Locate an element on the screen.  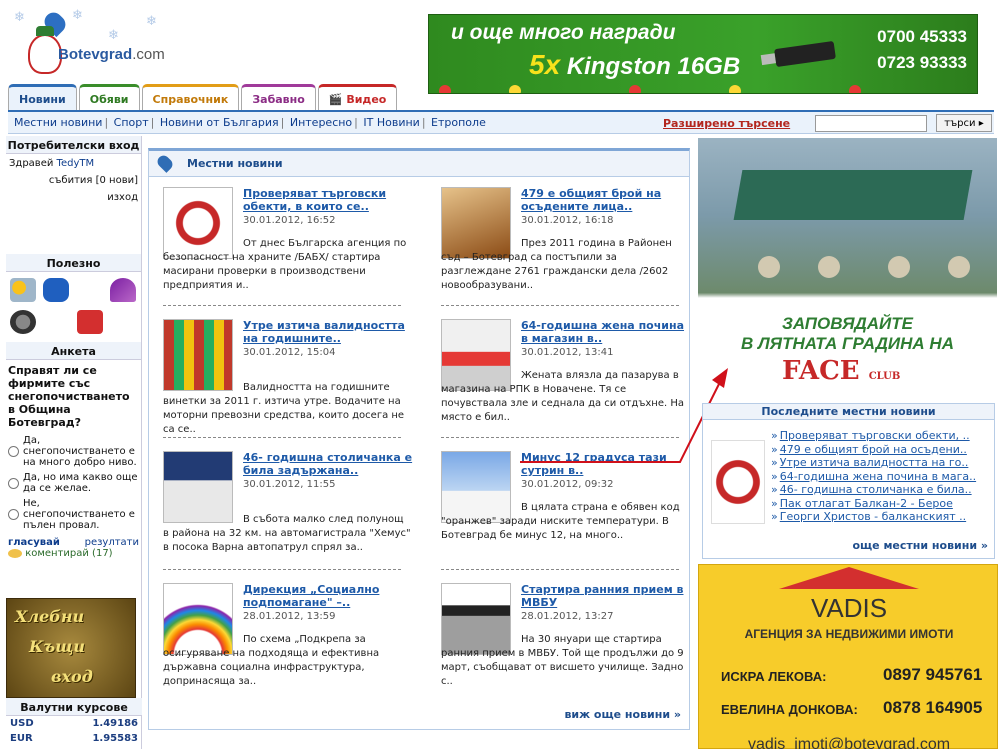
useful-icons is located at coordinates (73, 307).